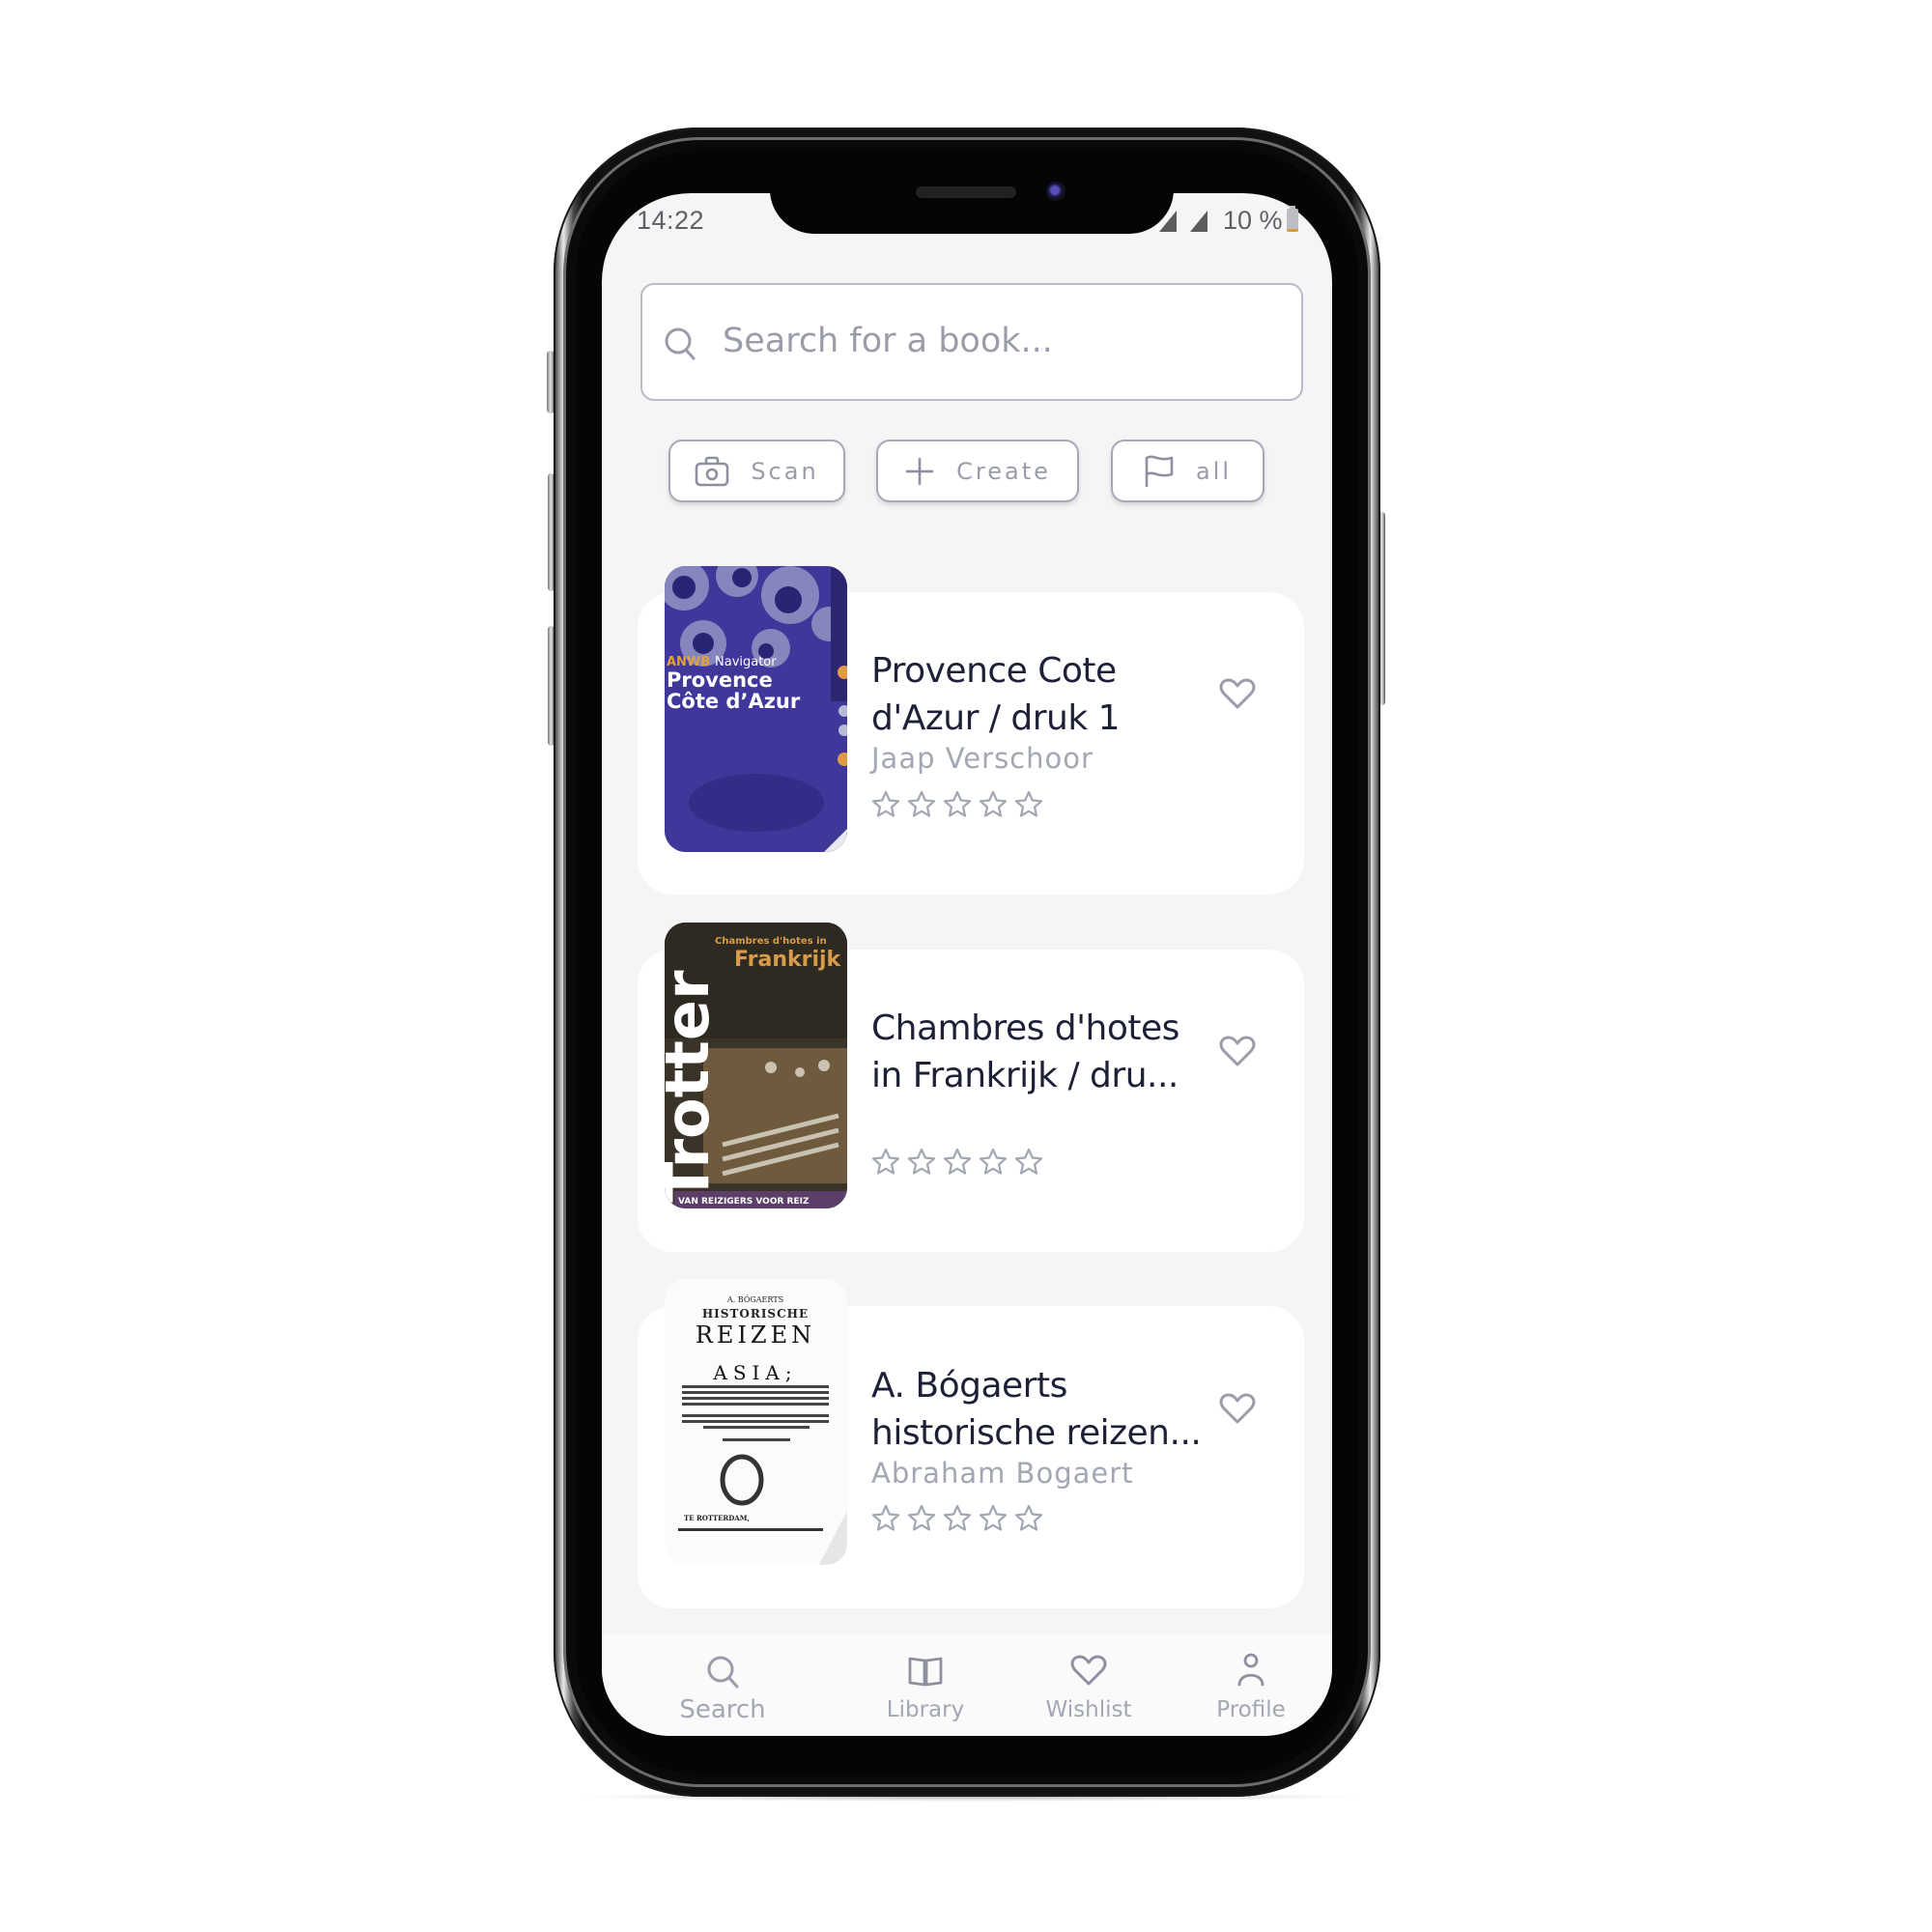 This screenshot has width=1932, height=1932. What do you see at coordinates (788, 960) in the screenshot?
I see `cover-title: Frankrijk` at bounding box center [788, 960].